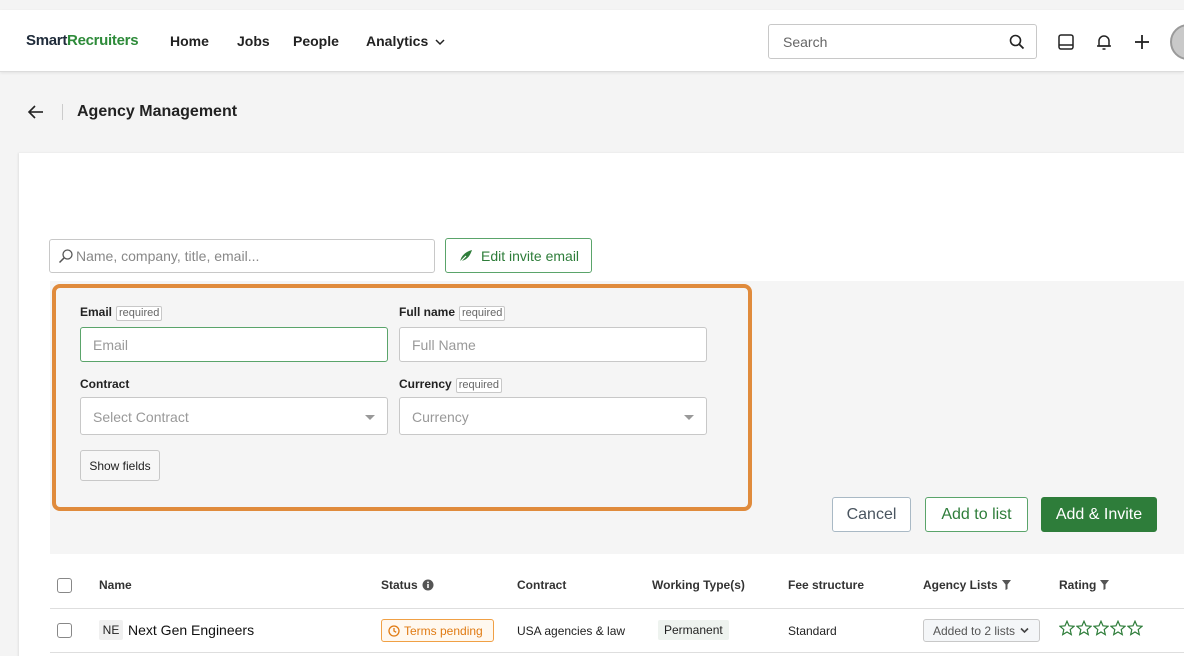 The height and width of the screenshot is (656, 1184). What do you see at coordinates (251, 256) in the screenshot?
I see `agency-filter-input` at bounding box center [251, 256].